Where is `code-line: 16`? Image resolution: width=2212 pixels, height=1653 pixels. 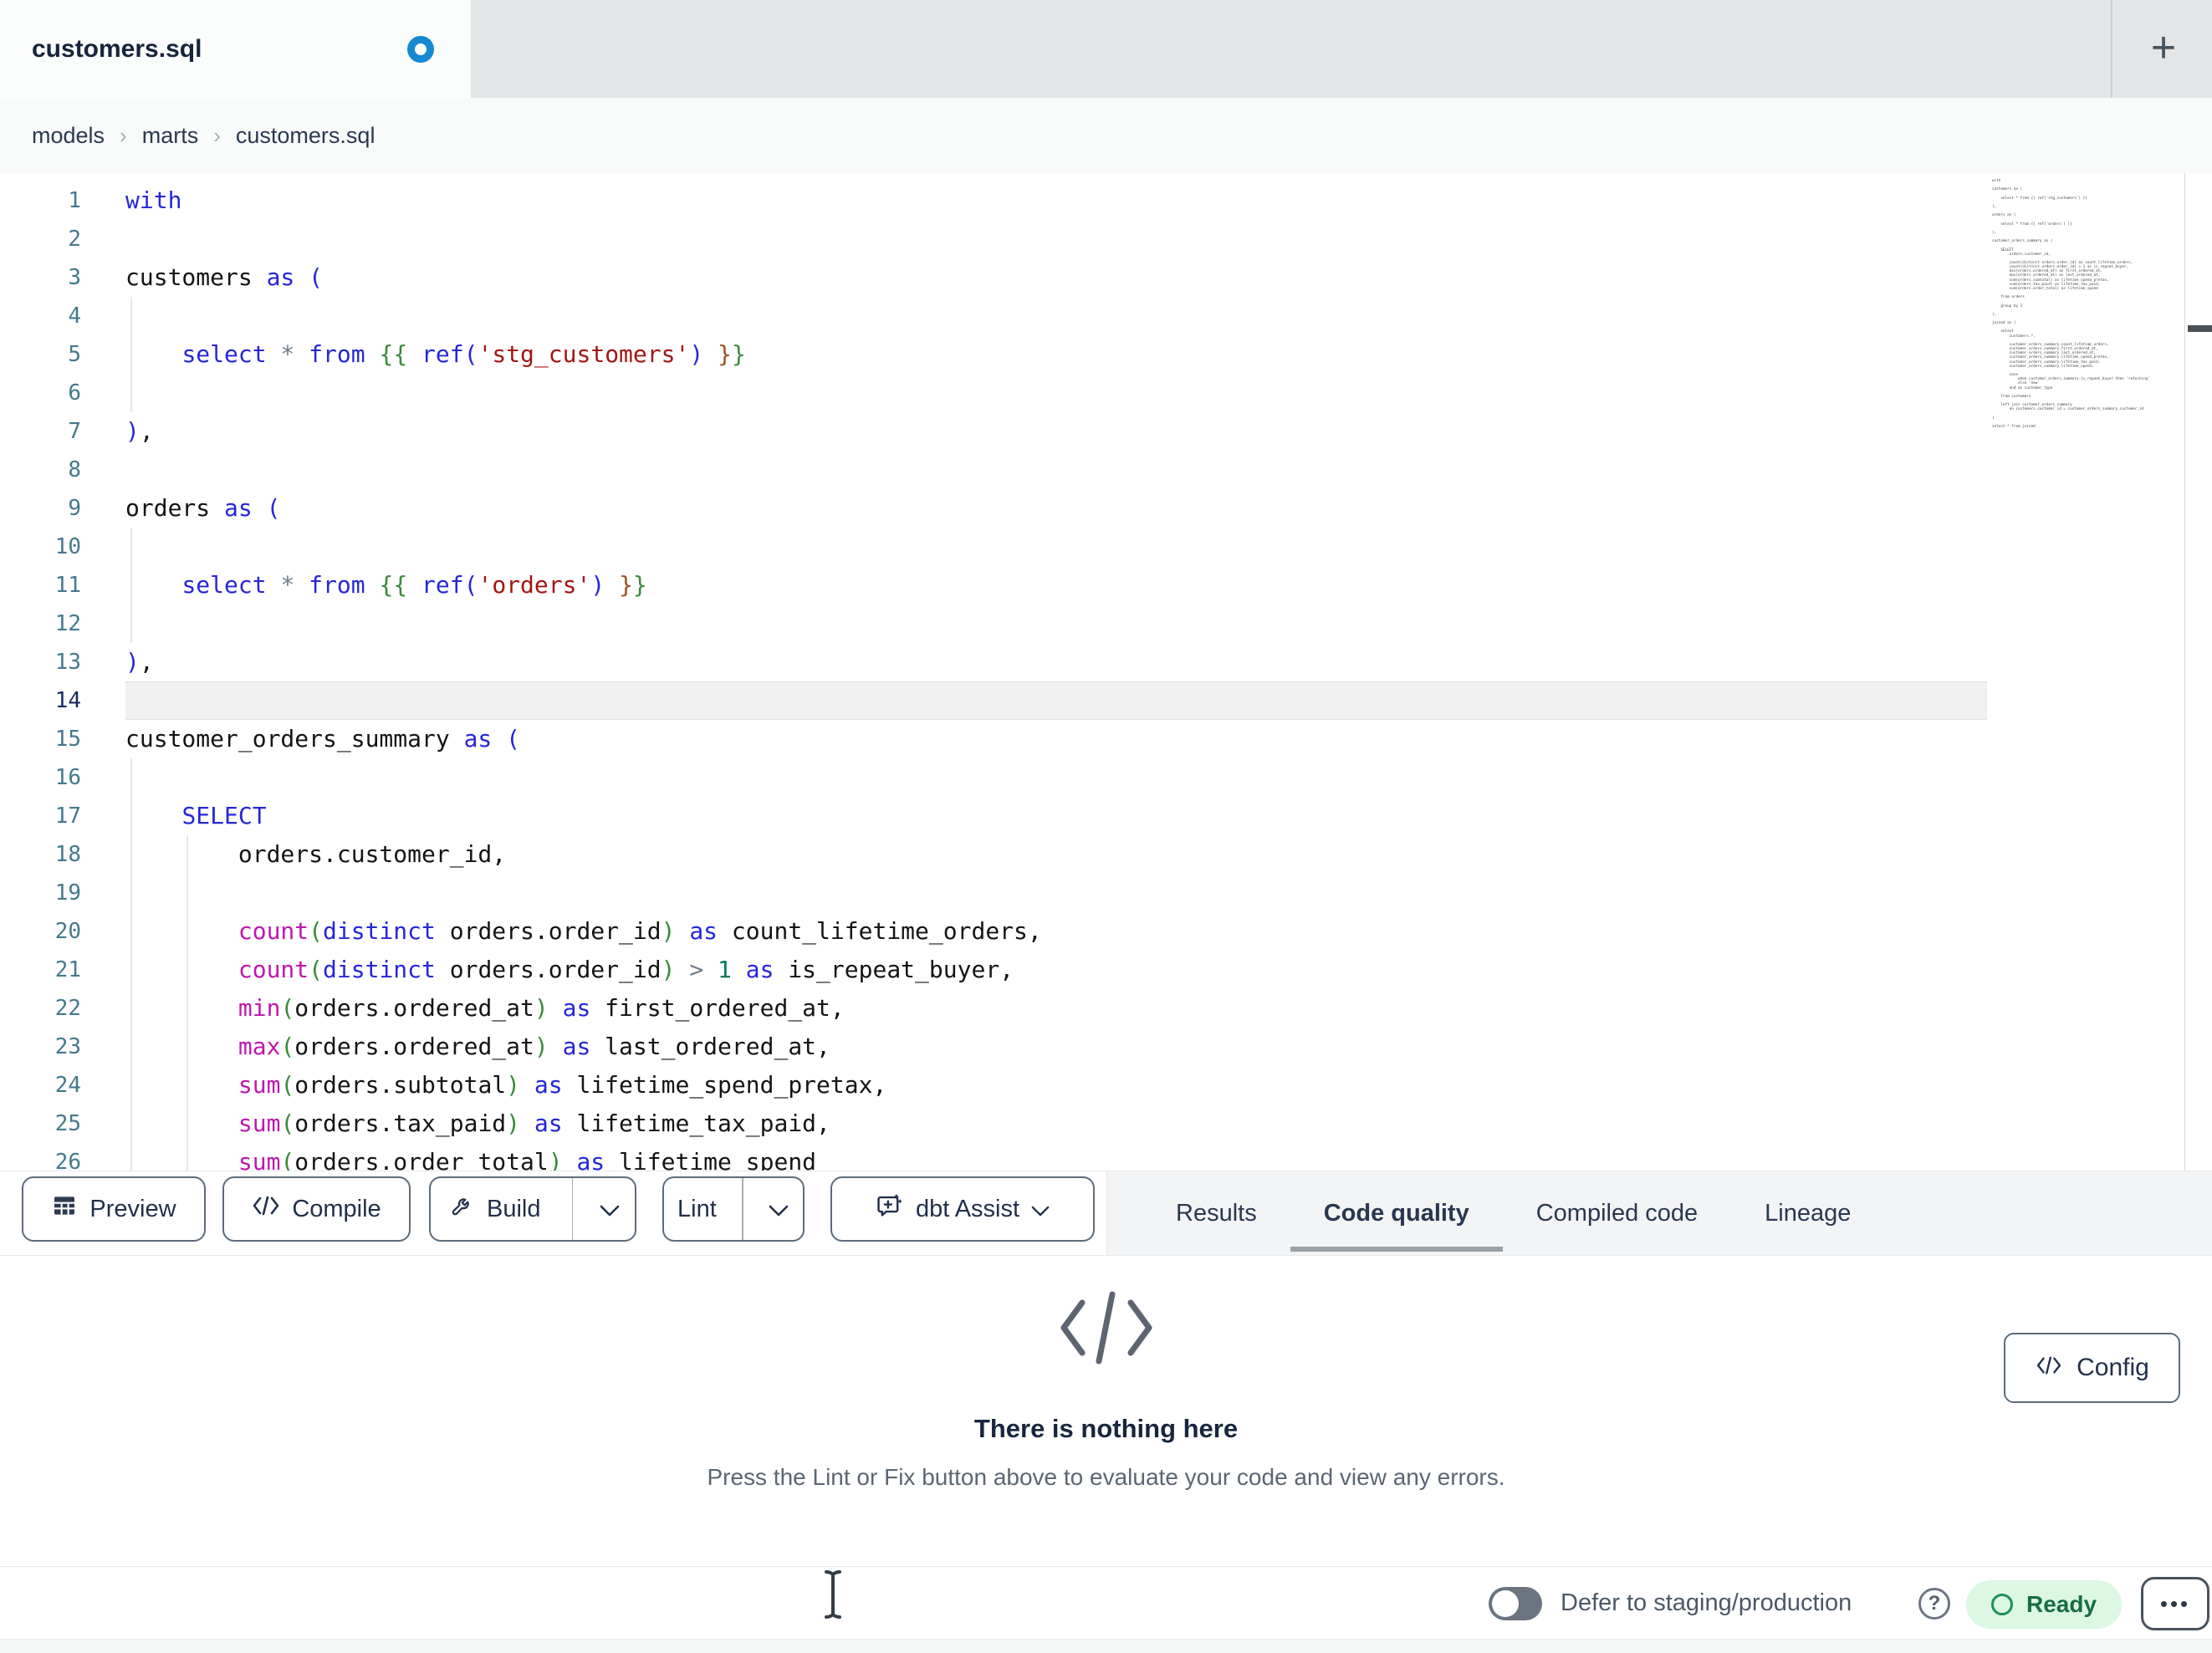 code-line: 16 is located at coordinates (521, 777).